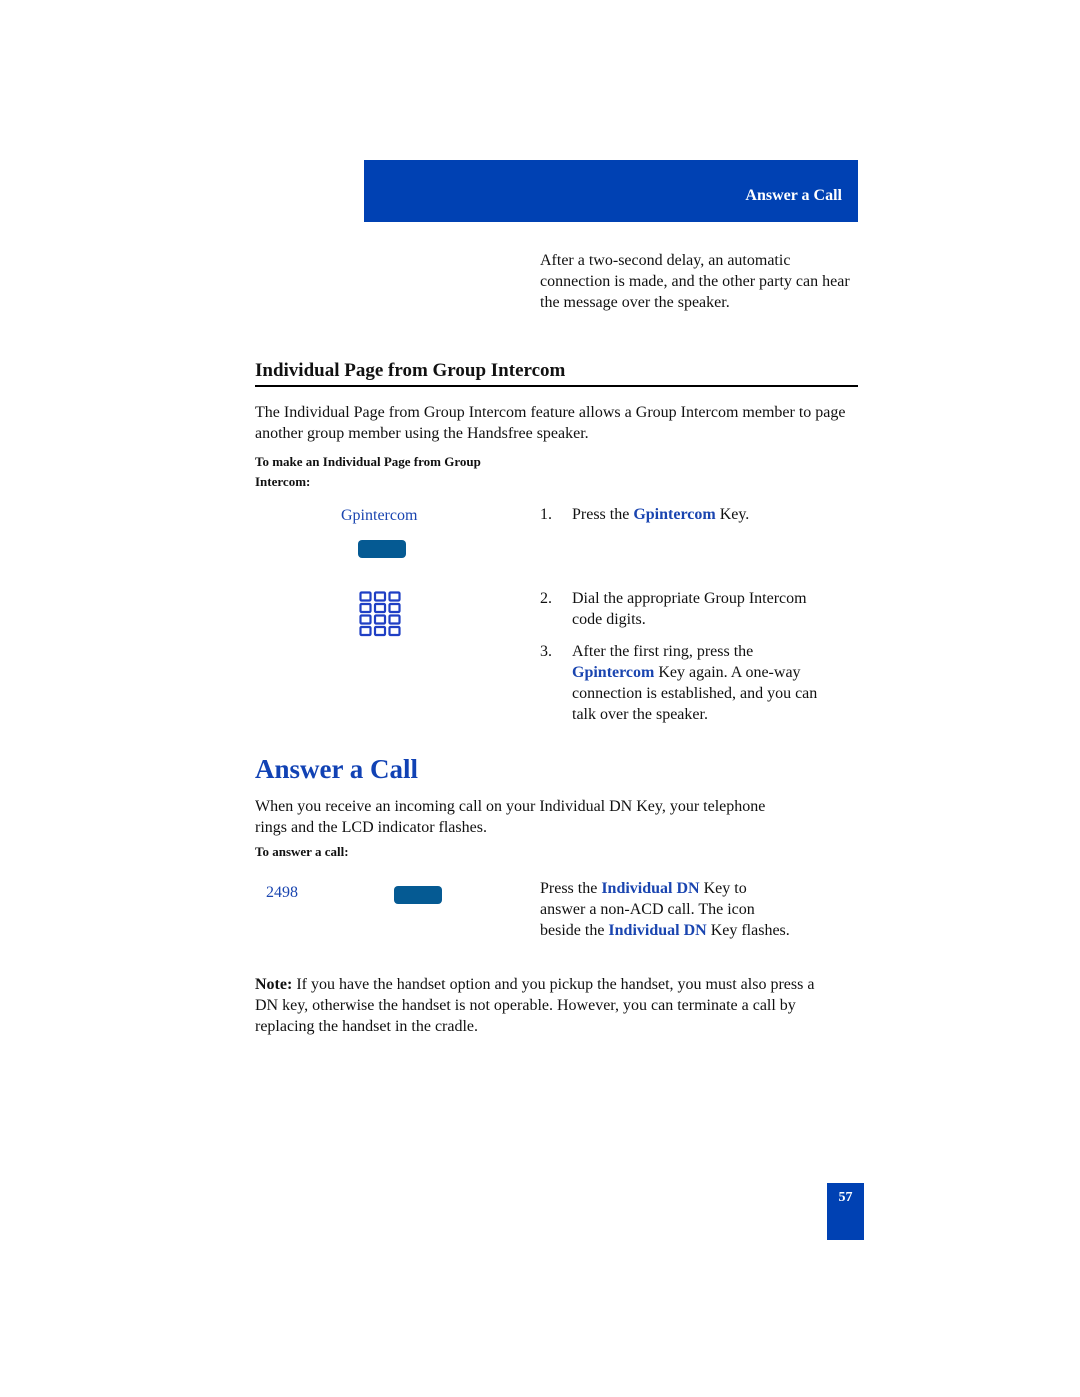 The height and width of the screenshot is (1397, 1080). Describe the element at coordinates (845, 1197) in the screenshot. I see `page-number: 57` at that location.